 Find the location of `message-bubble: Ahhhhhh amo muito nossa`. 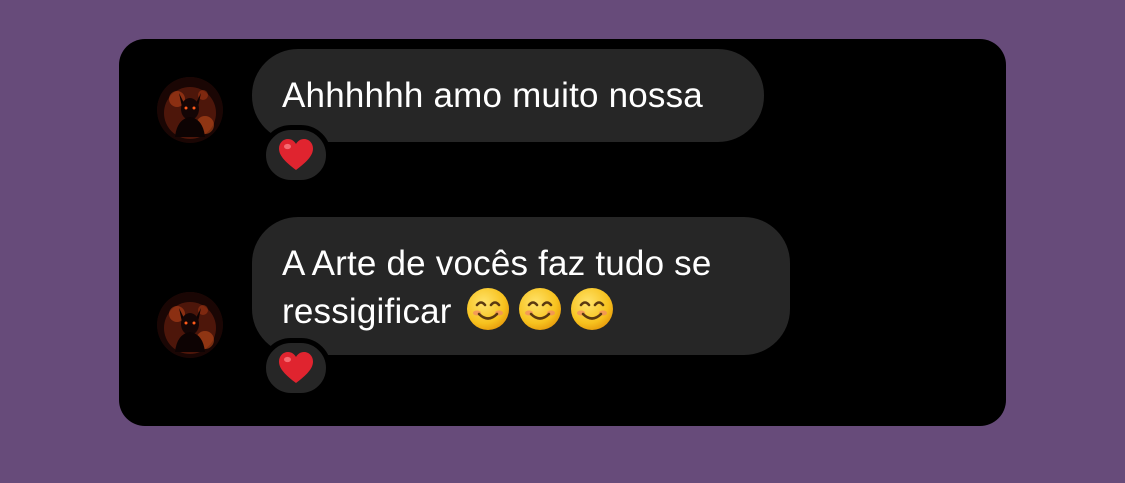

message-bubble: Ahhhhhh amo muito nossa is located at coordinates (508, 95).